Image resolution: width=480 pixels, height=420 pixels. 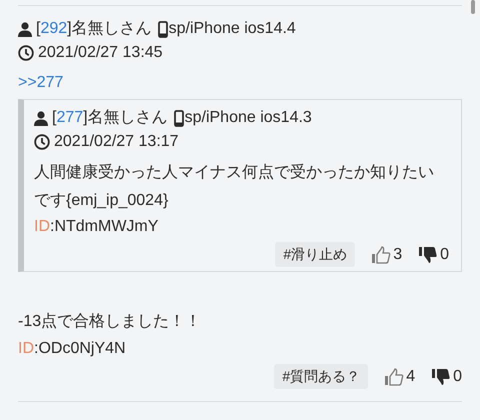 I want to click on hashtag-chip: #滑り止め, so click(x=315, y=254).